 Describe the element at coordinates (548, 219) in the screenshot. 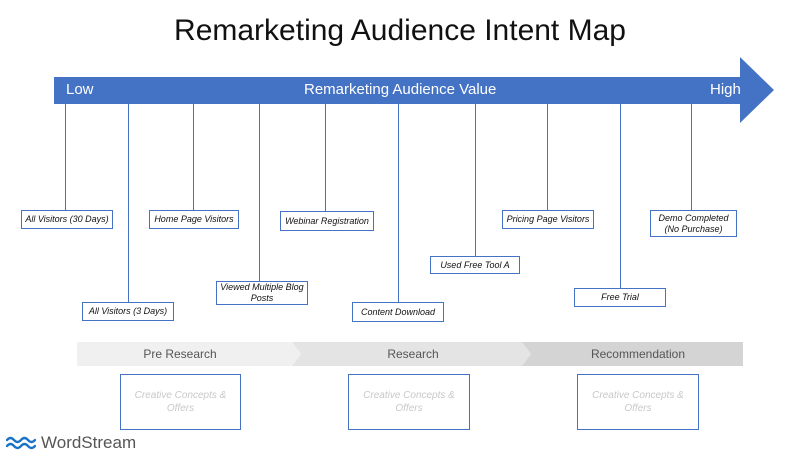

I see `audience-pricing-page-visitors: Pricing Page Visitors` at that location.